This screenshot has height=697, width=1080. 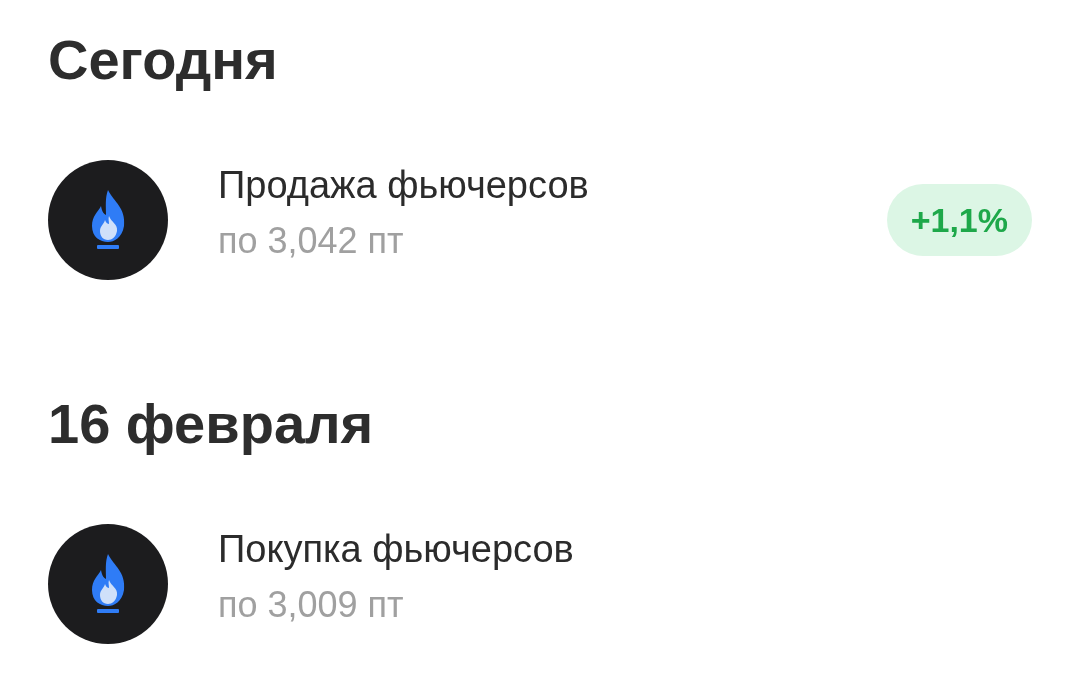 What do you see at coordinates (404, 185) in the screenshot?
I see `operation-title: Продажа фьючерсов` at bounding box center [404, 185].